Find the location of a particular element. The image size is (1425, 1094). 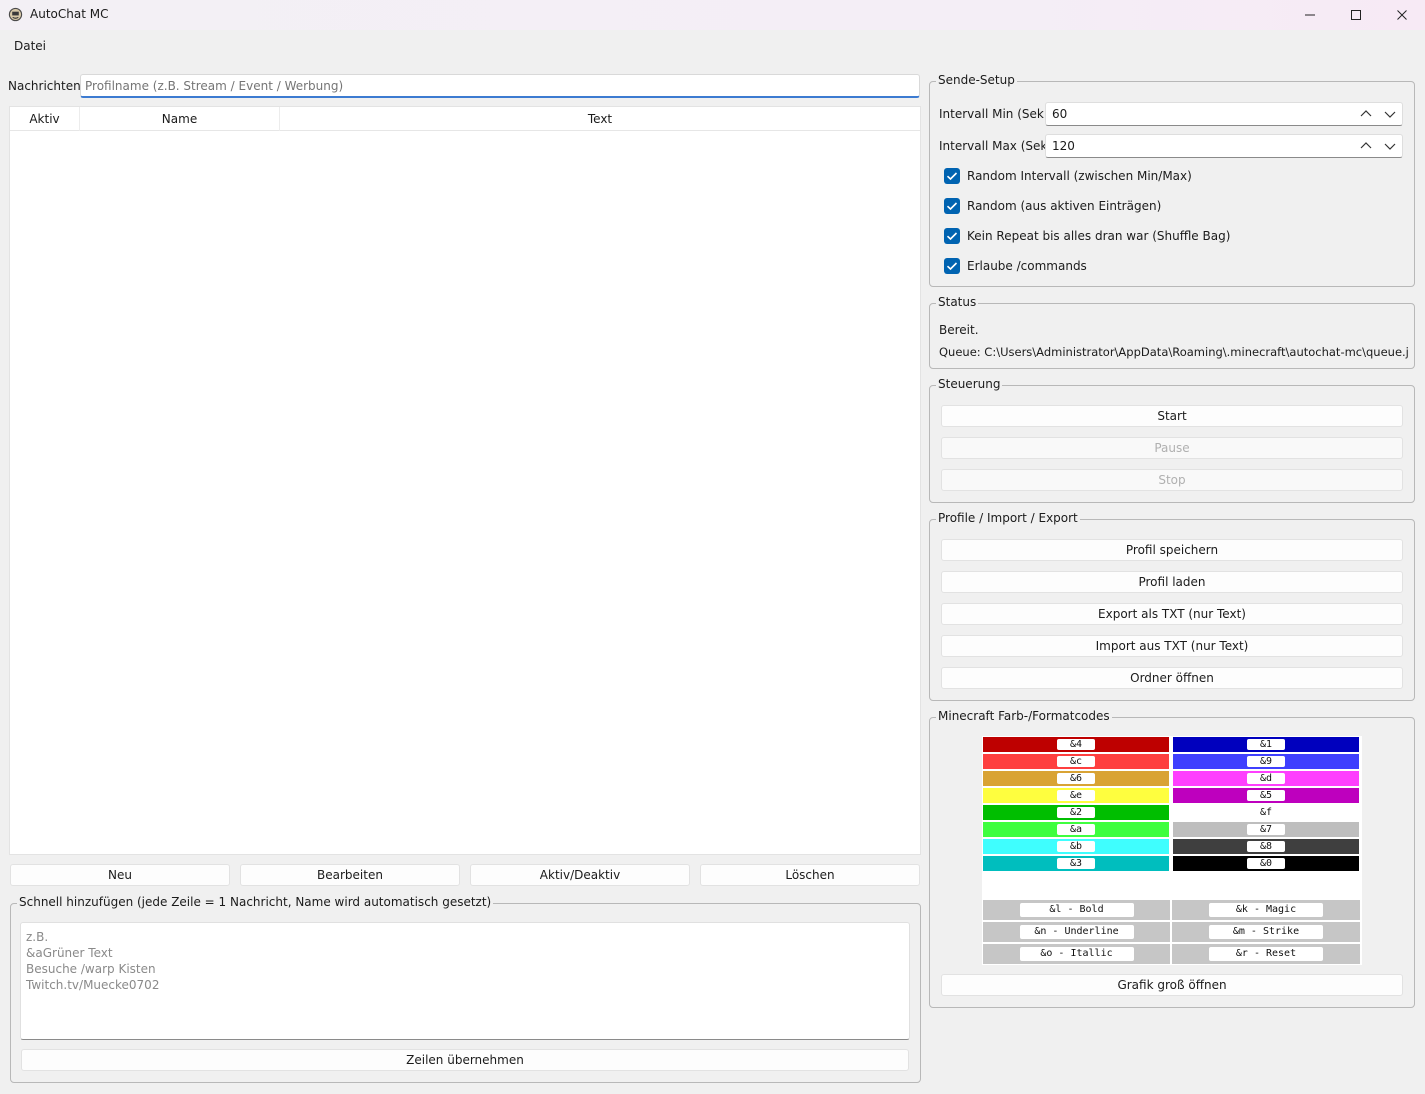

color-code: &5 is located at coordinates (1266, 795).